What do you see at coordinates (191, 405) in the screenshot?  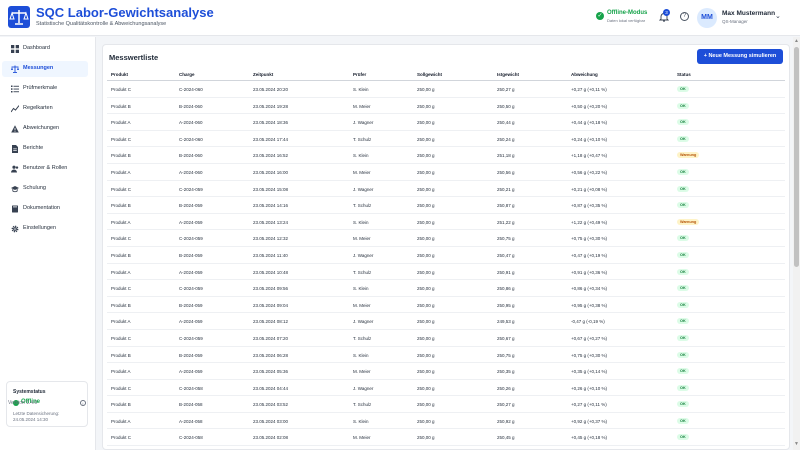 I see `table-cell: B-2024-058` at bounding box center [191, 405].